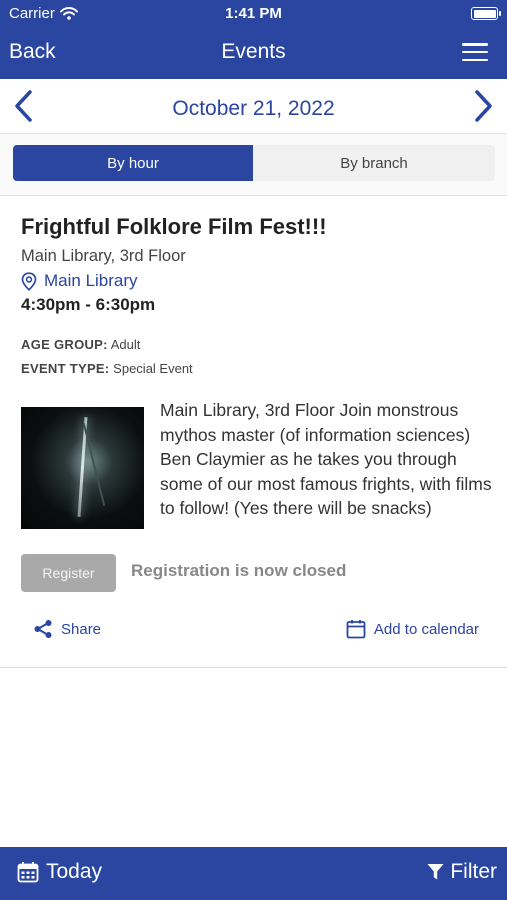  I want to click on battery-icon, so click(486, 13).